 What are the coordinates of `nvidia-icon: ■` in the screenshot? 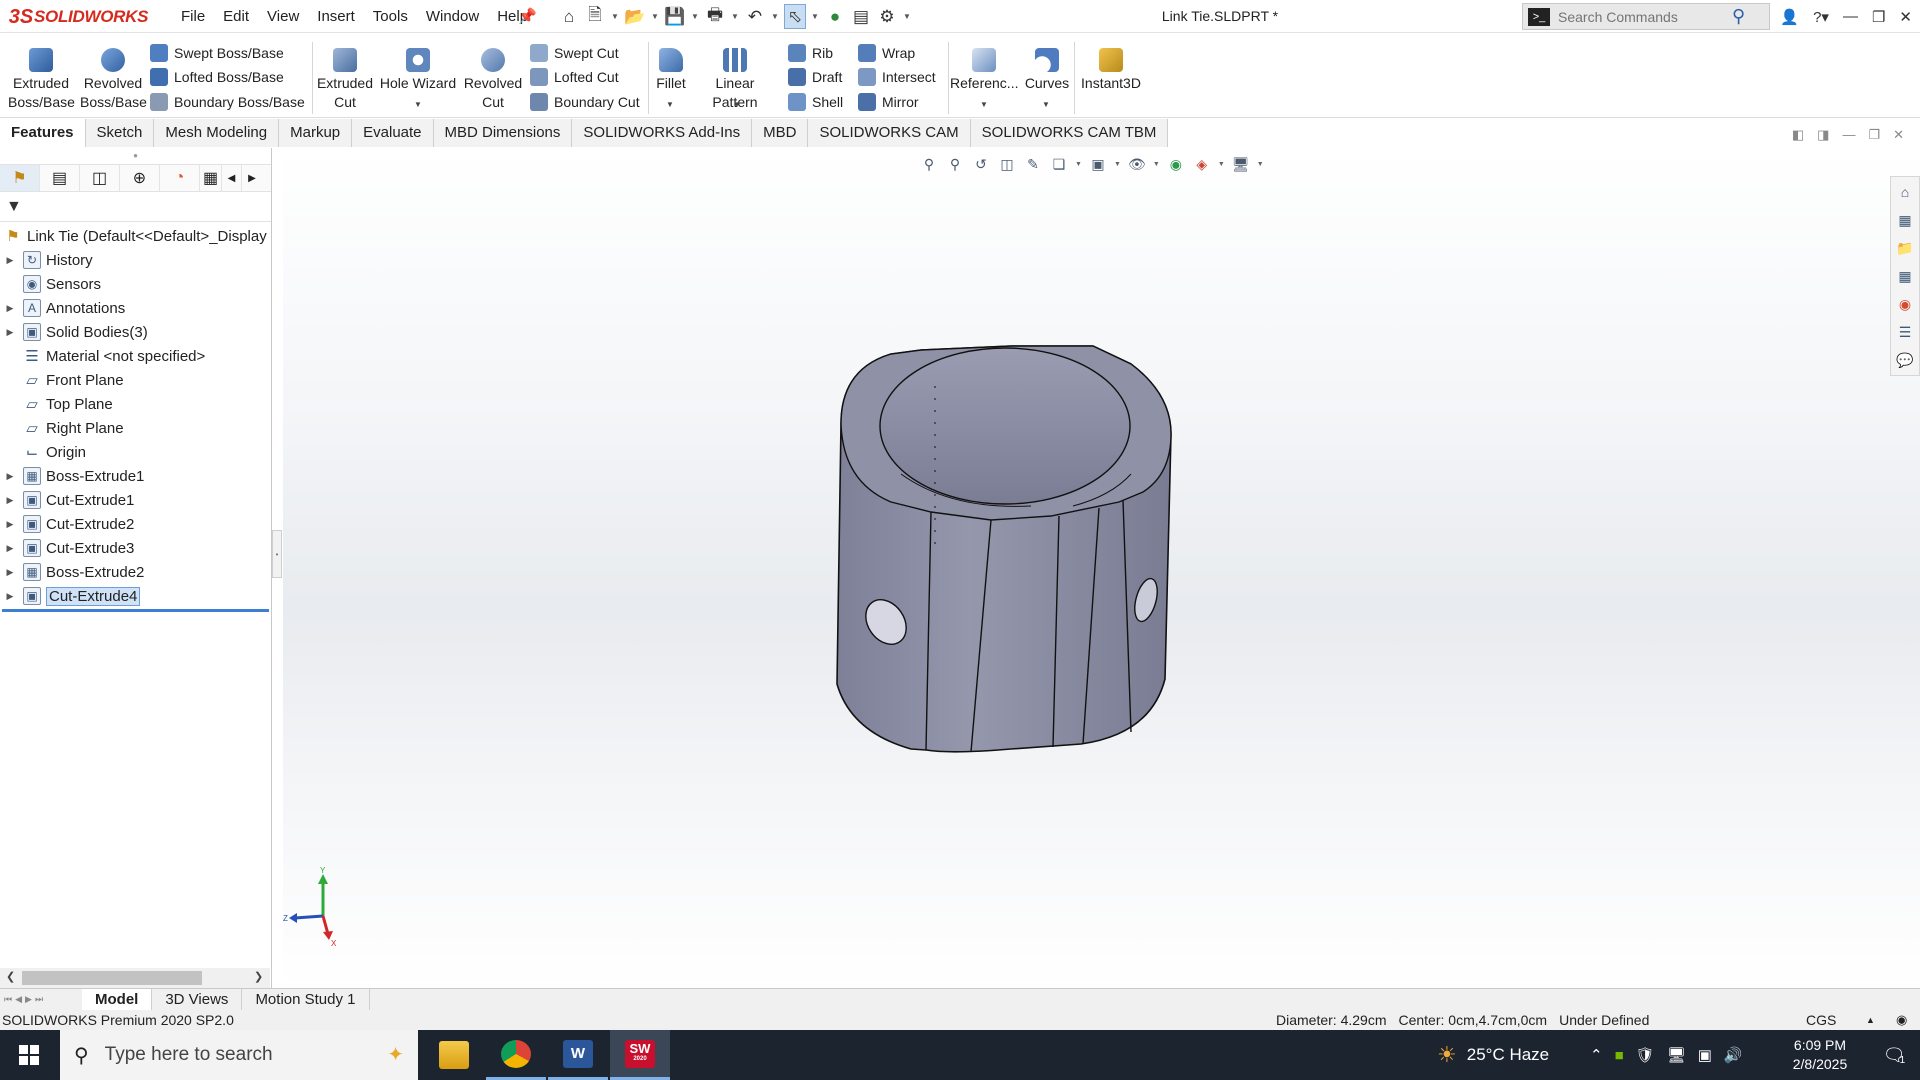 It's located at (1619, 1055).